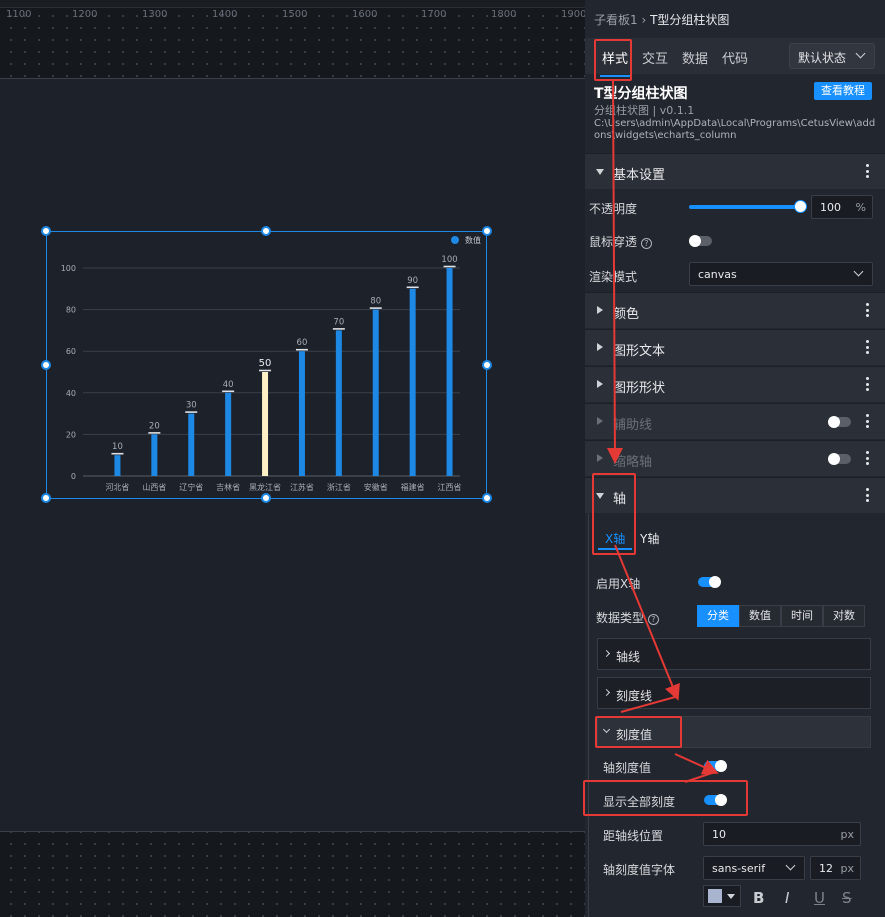 The image size is (885, 917). Describe the element at coordinates (191, 406) in the screenshot. I see `data-label: 30` at that location.